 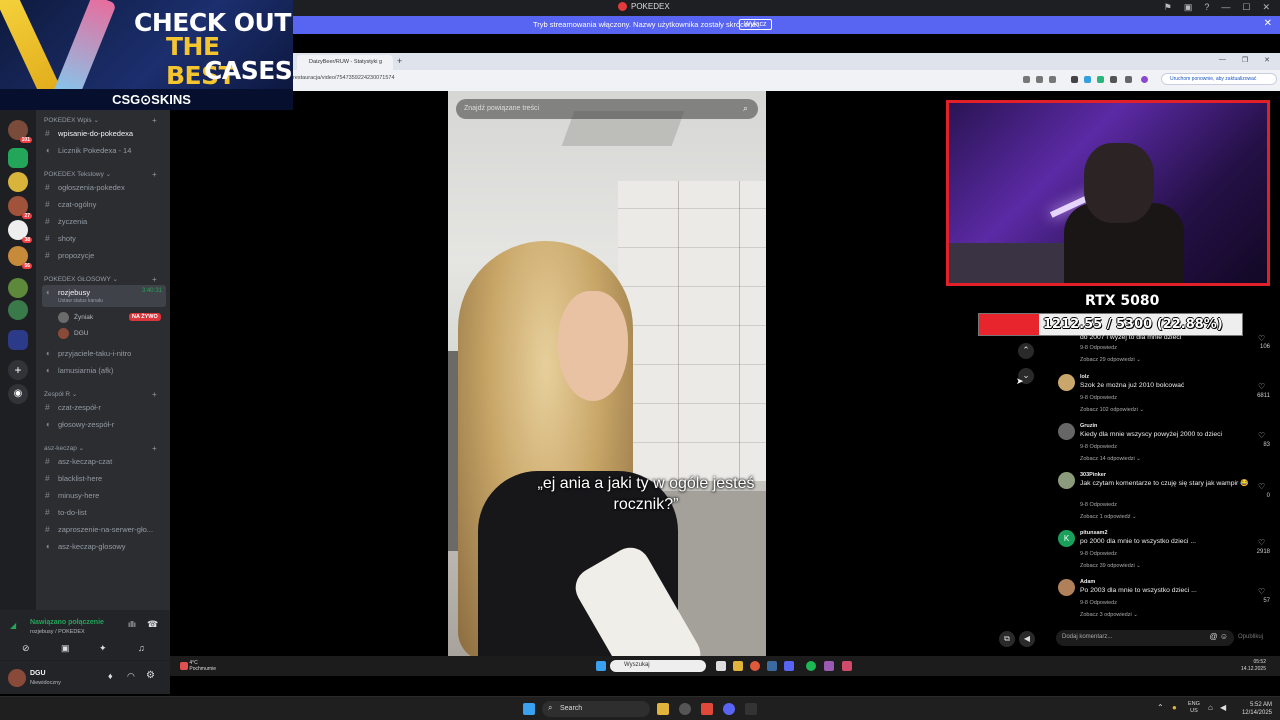 I want to click on channel-licznik: ◖ Licznik Pokedexa - 14, so click(x=104, y=150).